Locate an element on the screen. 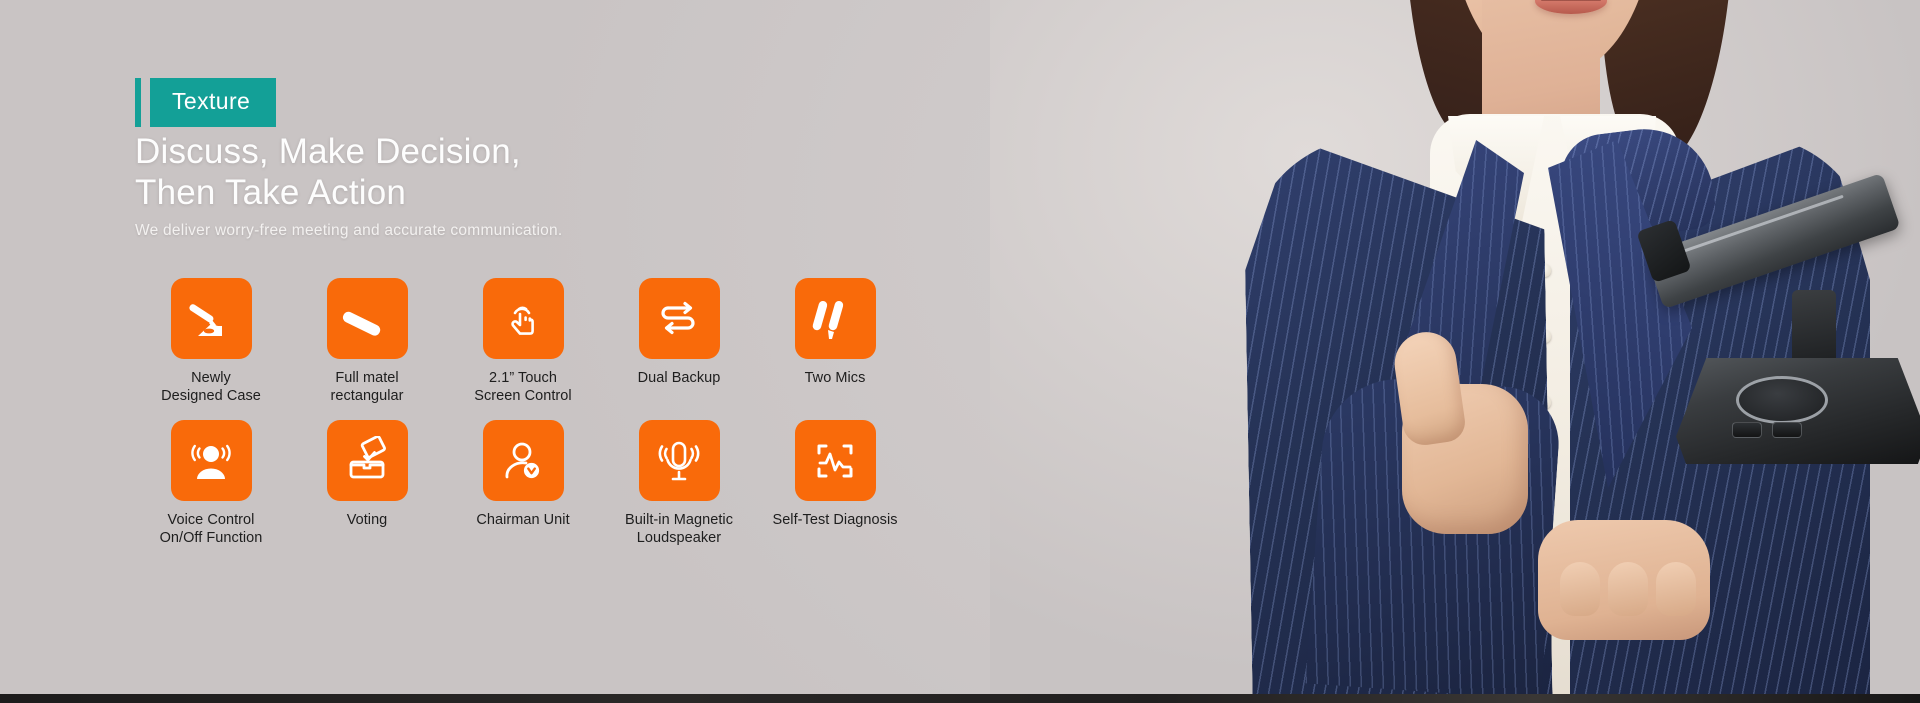 The image size is (1920, 703). feature-item-full-metal-rectangular: Full matel rectangular is located at coordinates (367, 349).